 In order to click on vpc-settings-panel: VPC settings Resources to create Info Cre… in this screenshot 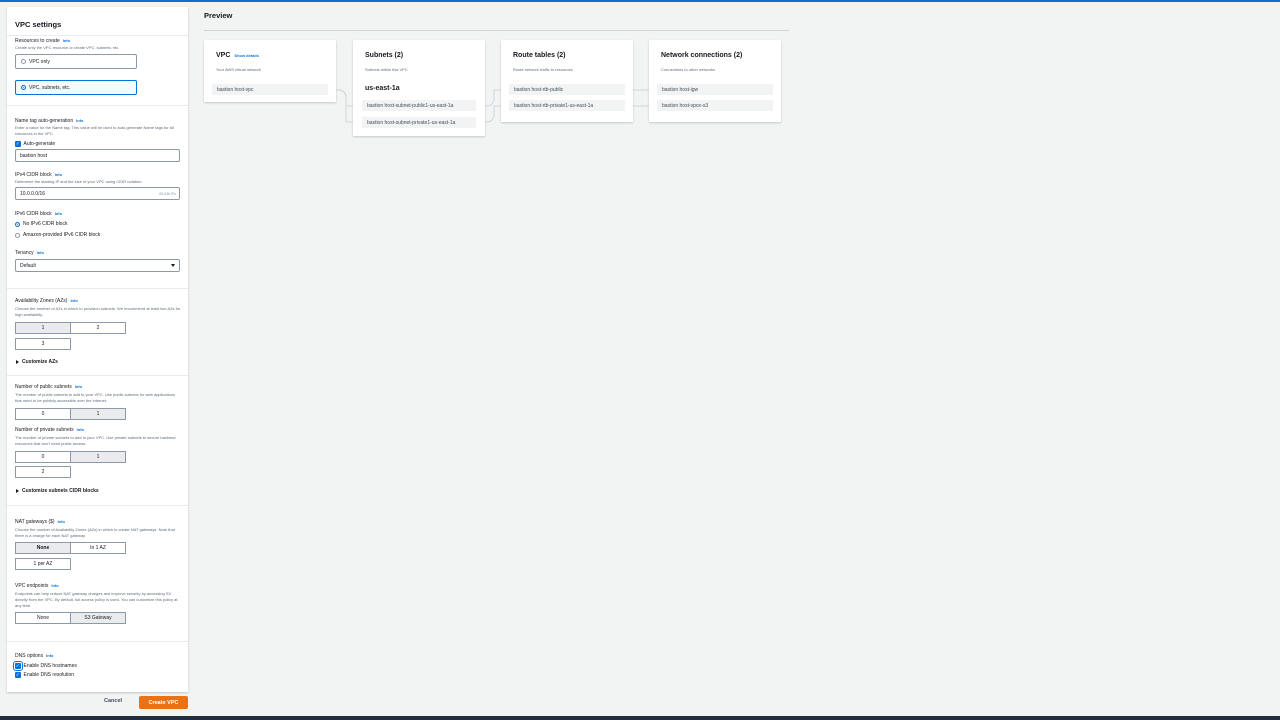, I will do `click(97, 349)`.